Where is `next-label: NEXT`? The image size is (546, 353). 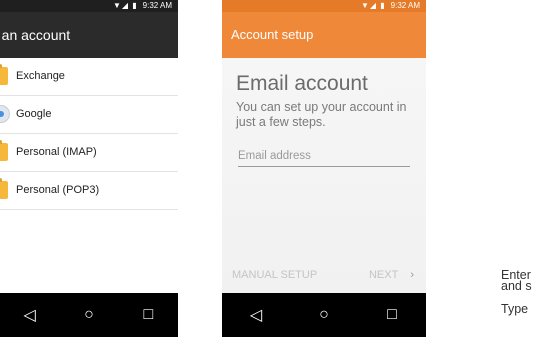 next-label: NEXT is located at coordinates (383, 275).